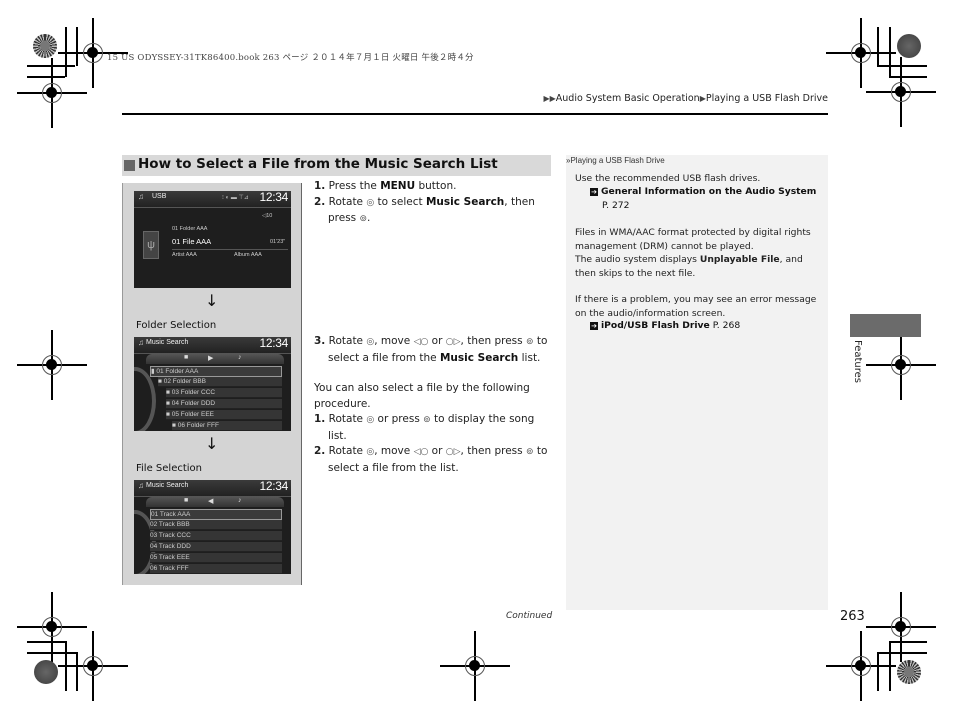  What do you see at coordinates (885, 325) in the screenshot?
I see `chapter-tab` at bounding box center [885, 325].